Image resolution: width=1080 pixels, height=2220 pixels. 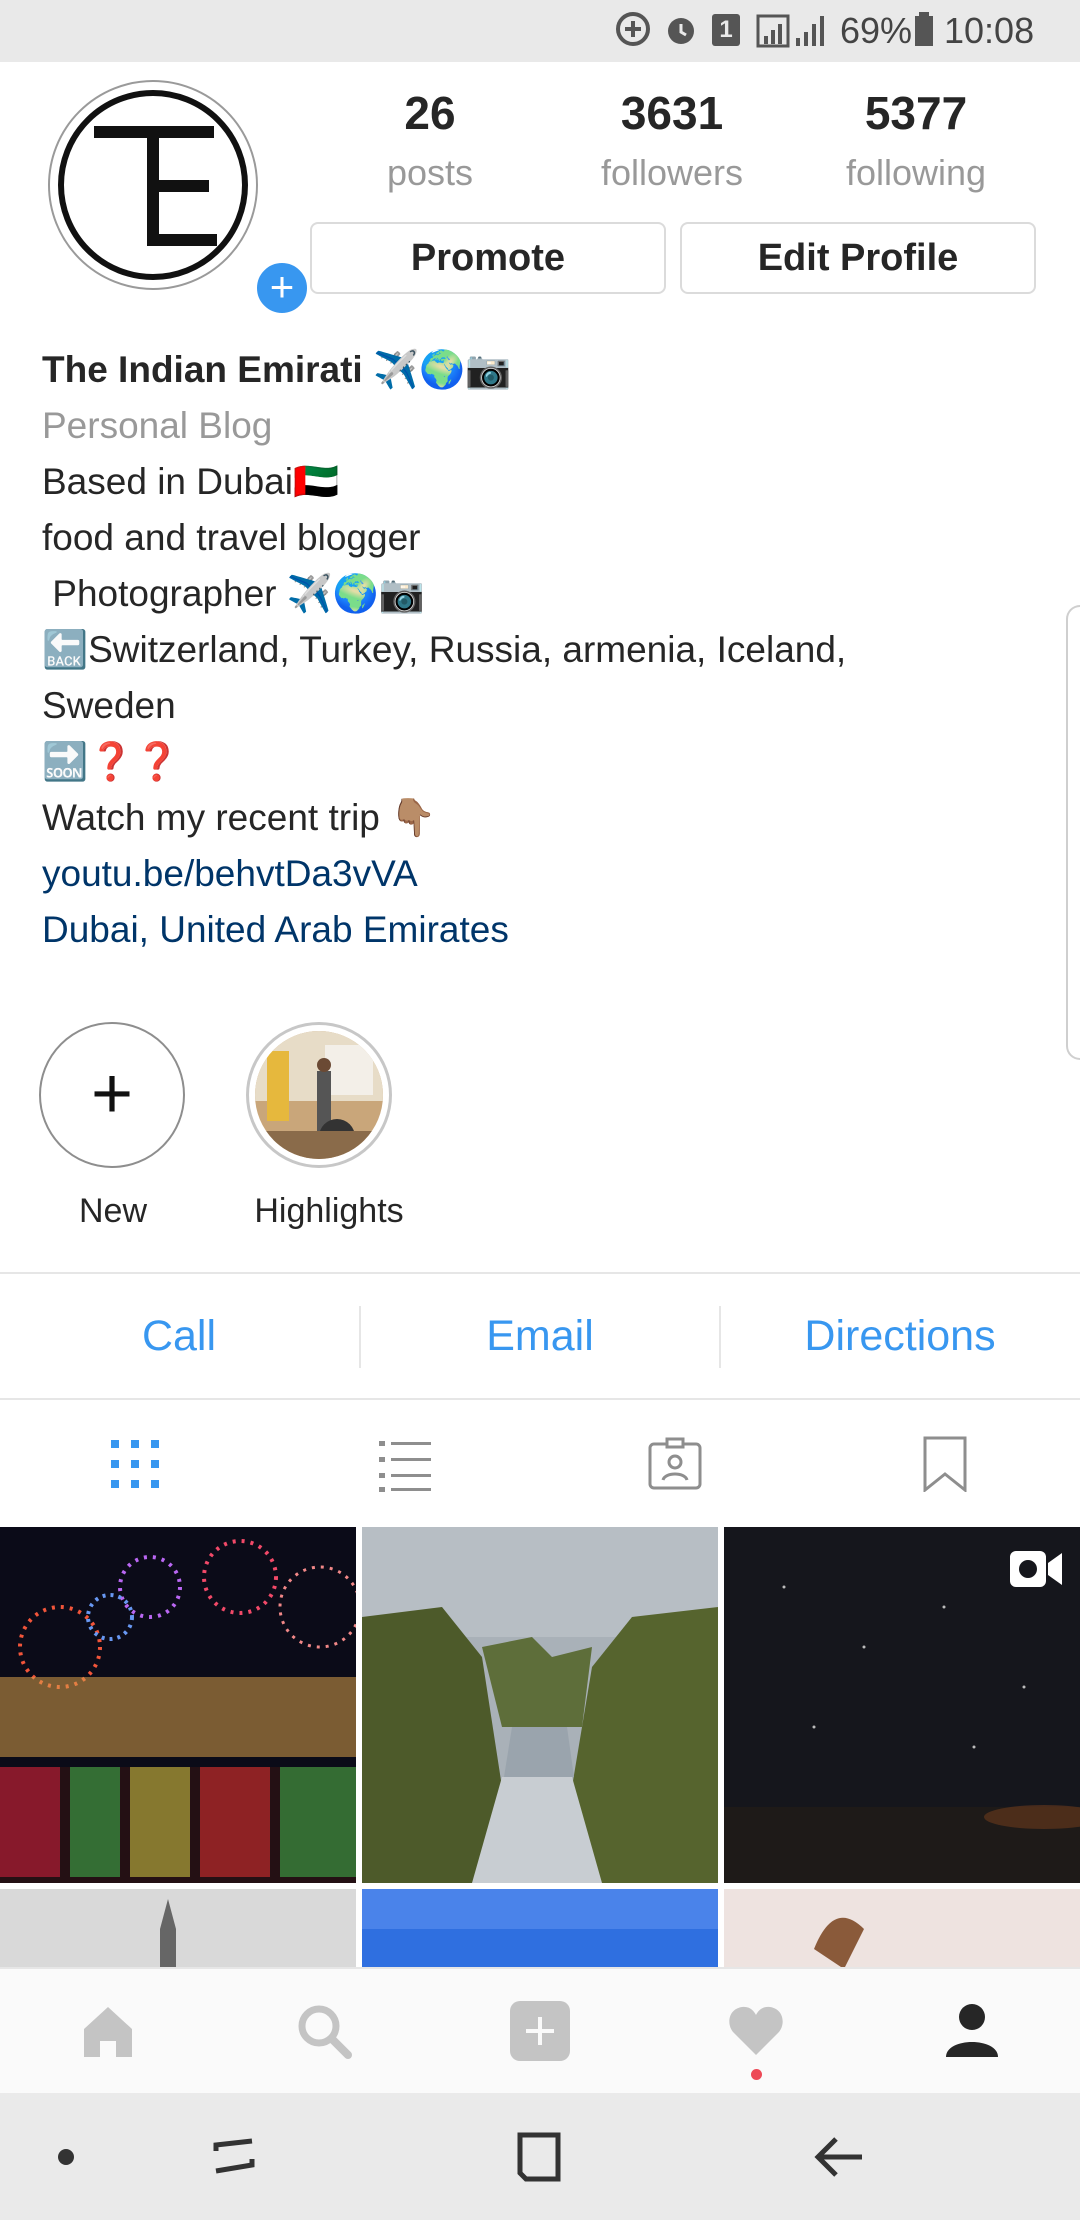 What do you see at coordinates (858, 258) in the screenshot?
I see `edit-profile-button: Edit Profile` at bounding box center [858, 258].